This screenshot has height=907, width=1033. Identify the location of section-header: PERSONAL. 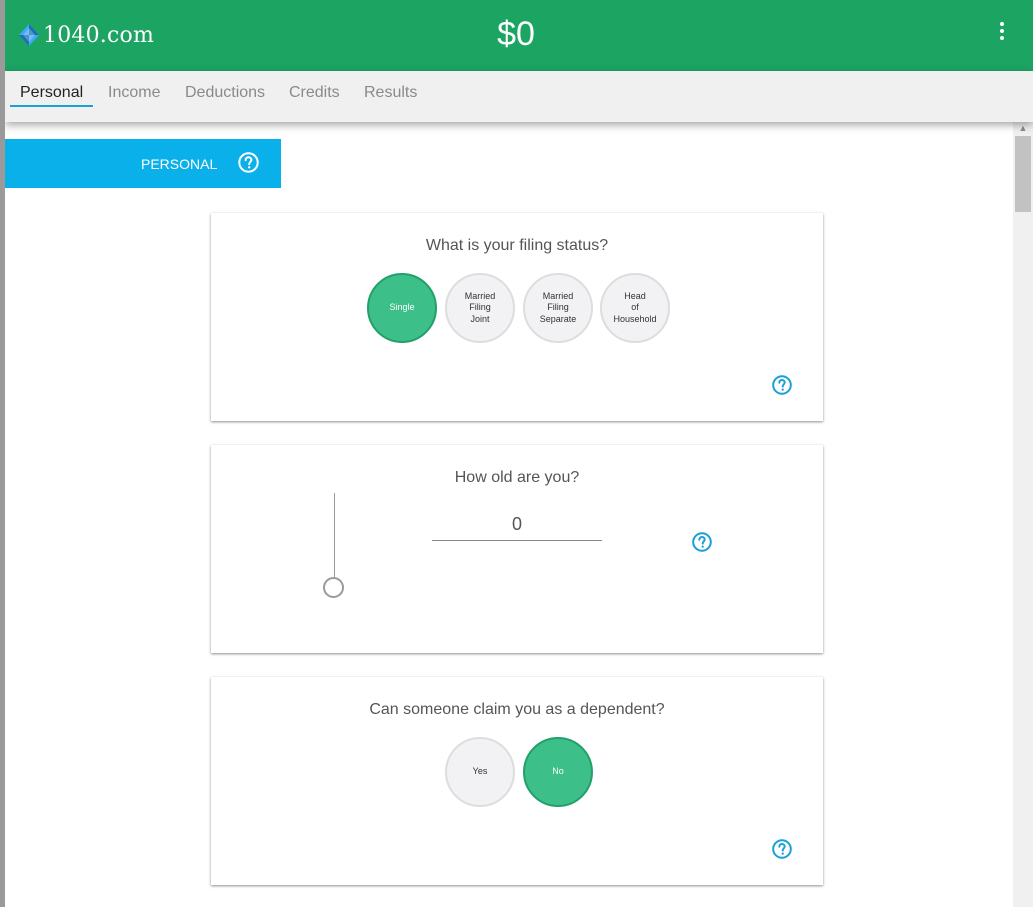
(143, 163).